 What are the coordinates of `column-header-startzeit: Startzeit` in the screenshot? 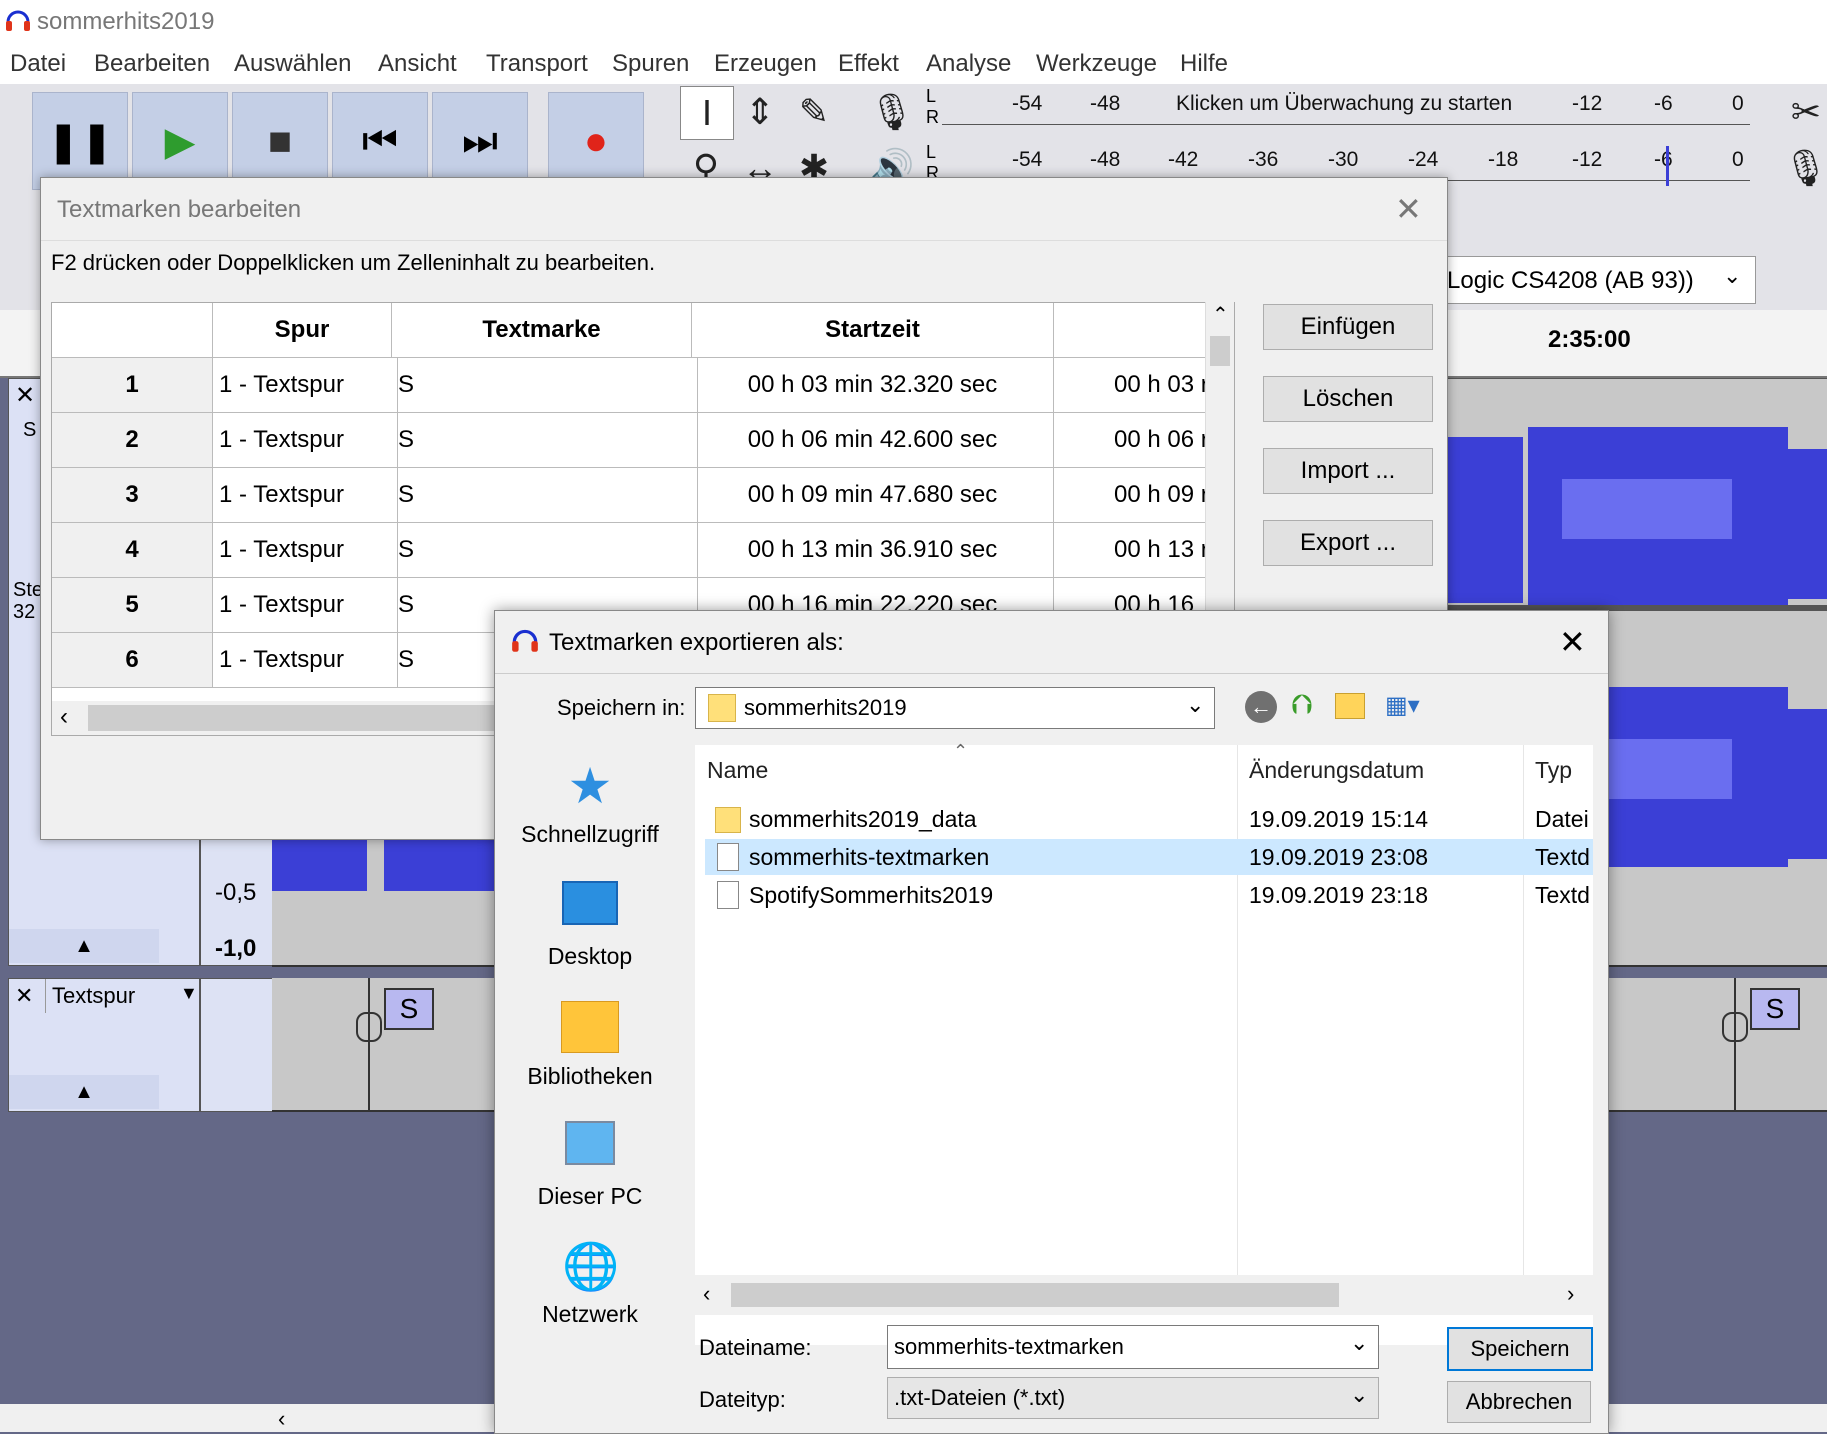 It's located at (873, 330).